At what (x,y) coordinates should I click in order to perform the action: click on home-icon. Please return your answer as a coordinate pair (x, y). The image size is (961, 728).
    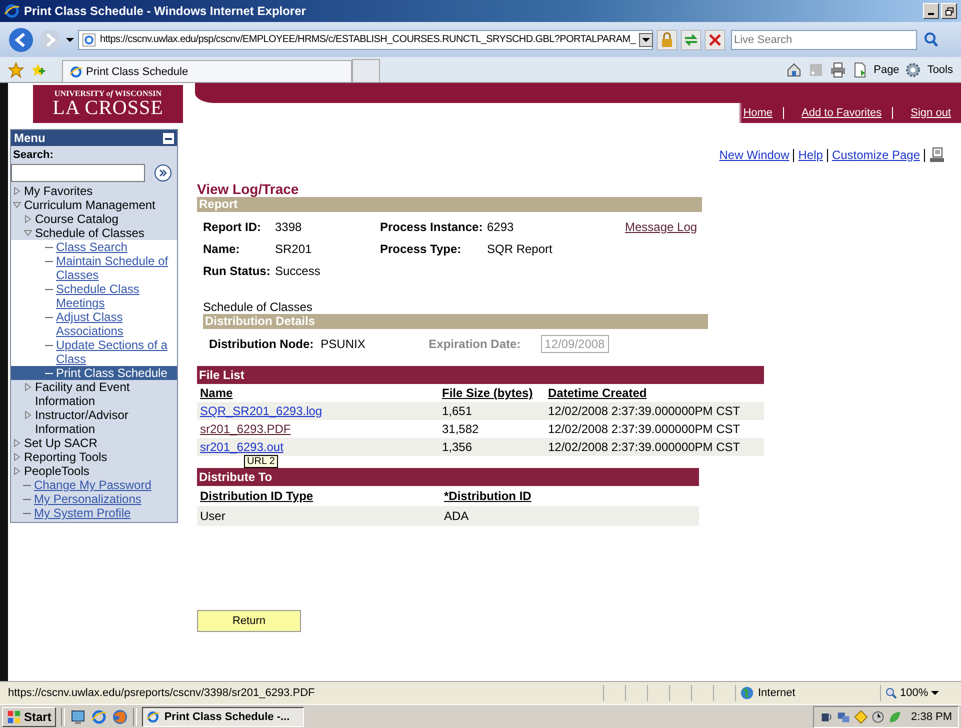
    Looking at the image, I should click on (794, 70).